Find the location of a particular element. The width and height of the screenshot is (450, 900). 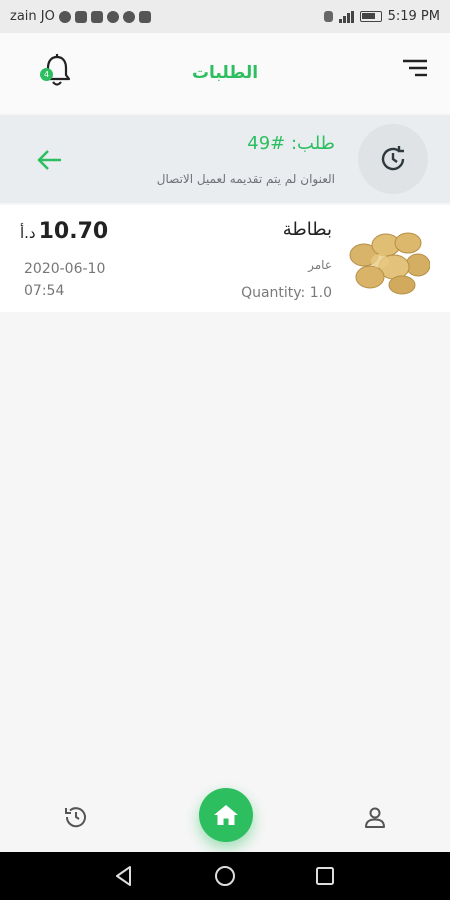

sim-icon is located at coordinates (328, 16).